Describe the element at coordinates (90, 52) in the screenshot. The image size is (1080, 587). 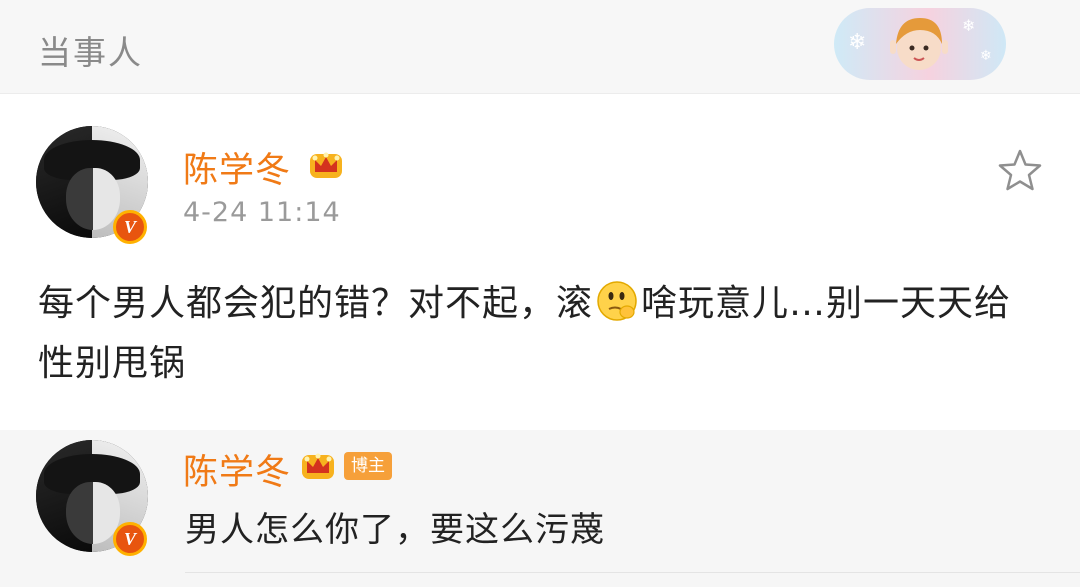
I see `page-title: 当事人` at that location.